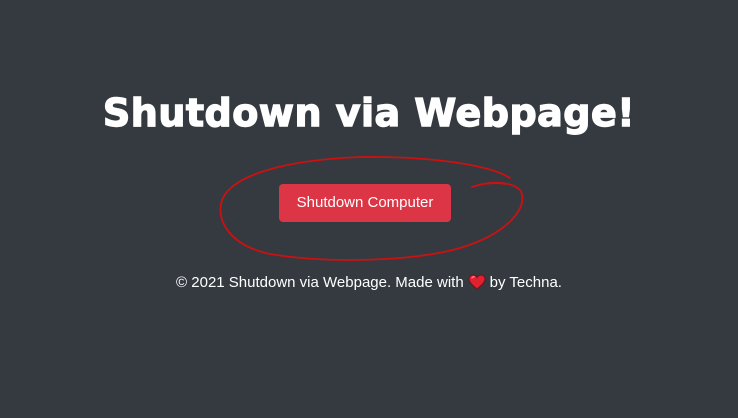  I want to click on button-container: Shutdown Computer, so click(365, 203).